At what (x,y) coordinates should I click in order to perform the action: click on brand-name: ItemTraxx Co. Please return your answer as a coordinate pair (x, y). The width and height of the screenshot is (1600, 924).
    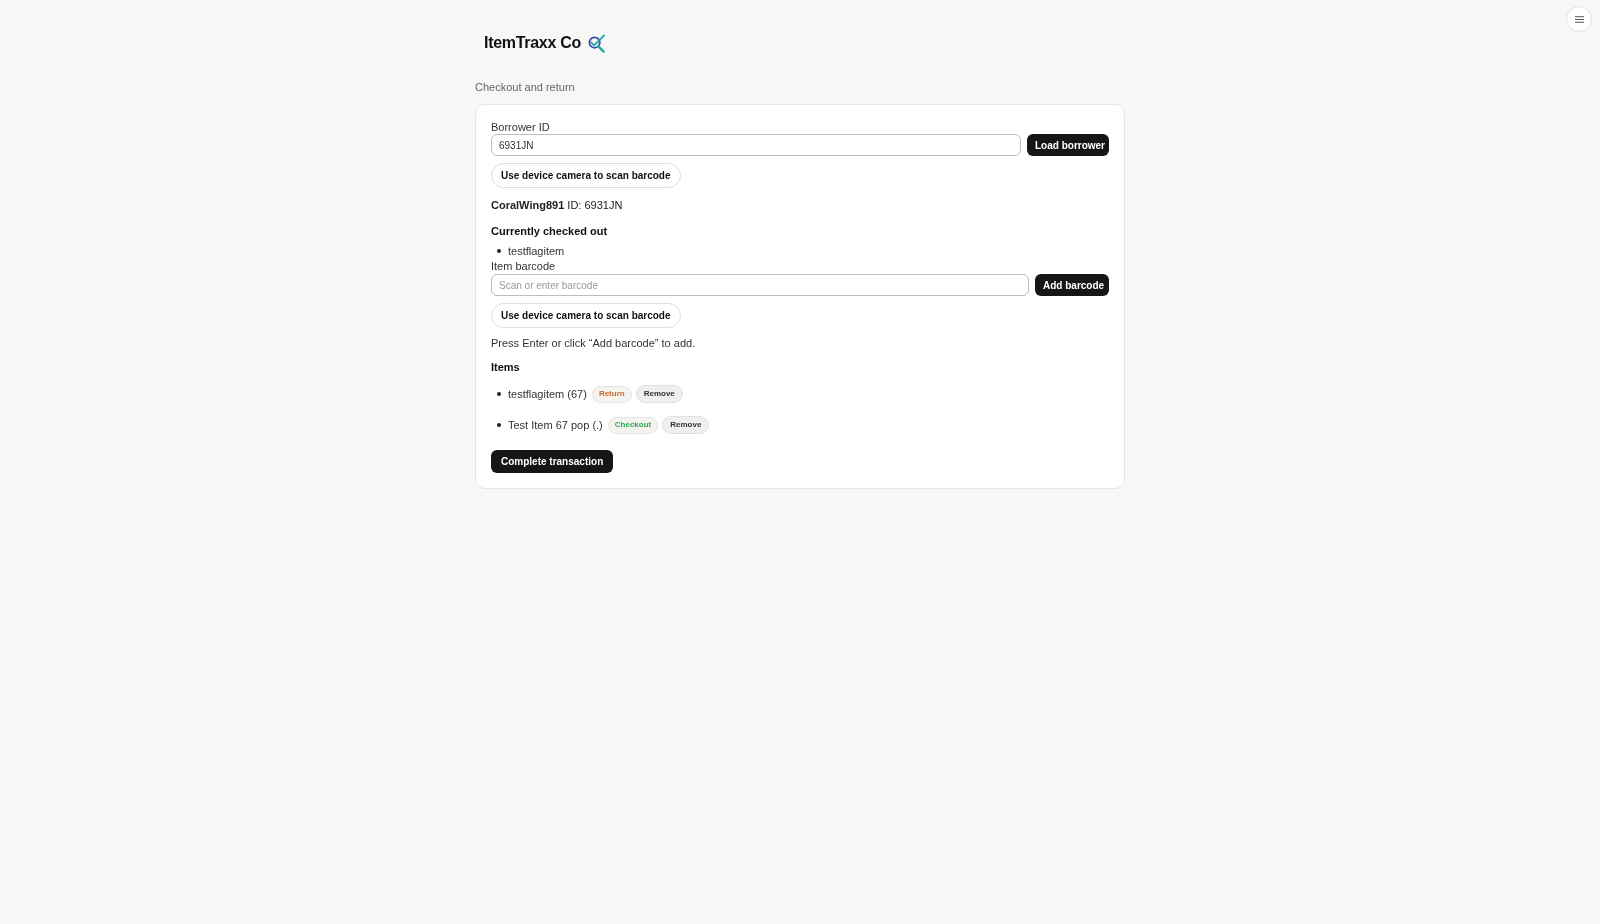
    Looking at the image, I should click on (532, 43).